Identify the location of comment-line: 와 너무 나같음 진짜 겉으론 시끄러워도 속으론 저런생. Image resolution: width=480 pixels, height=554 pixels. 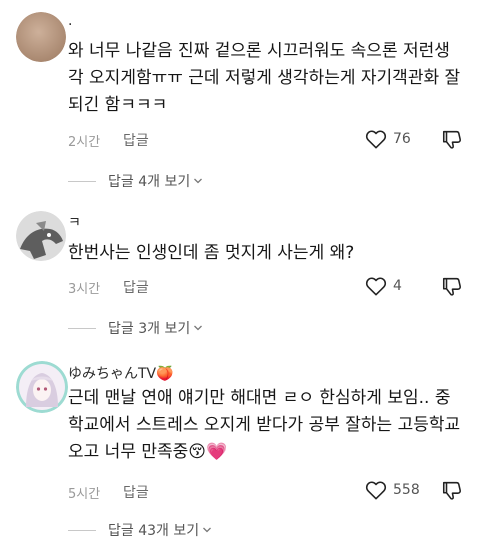
(259, 51).